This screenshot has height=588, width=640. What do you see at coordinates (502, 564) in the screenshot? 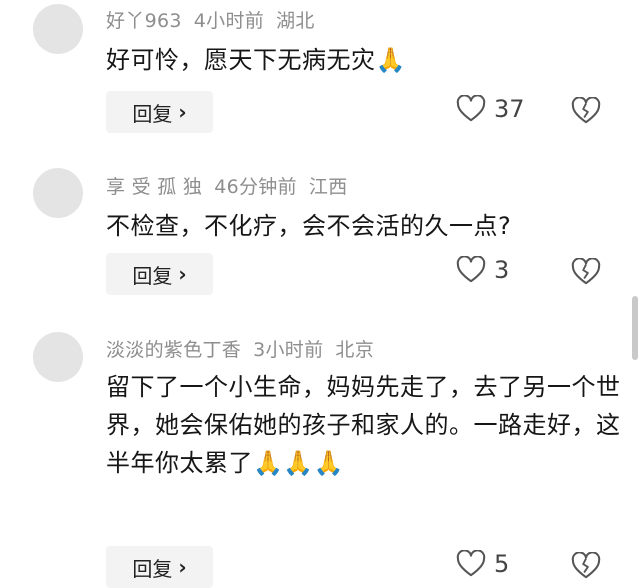
I see `like-count: 5` at bounding box center [502, 564].